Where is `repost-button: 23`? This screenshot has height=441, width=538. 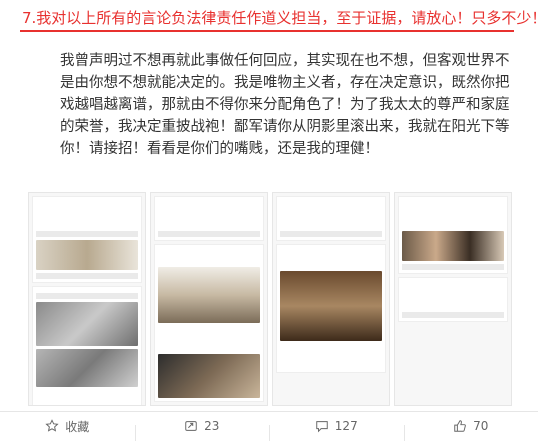 repost-button: 23 is located at coordinates (202, 426).